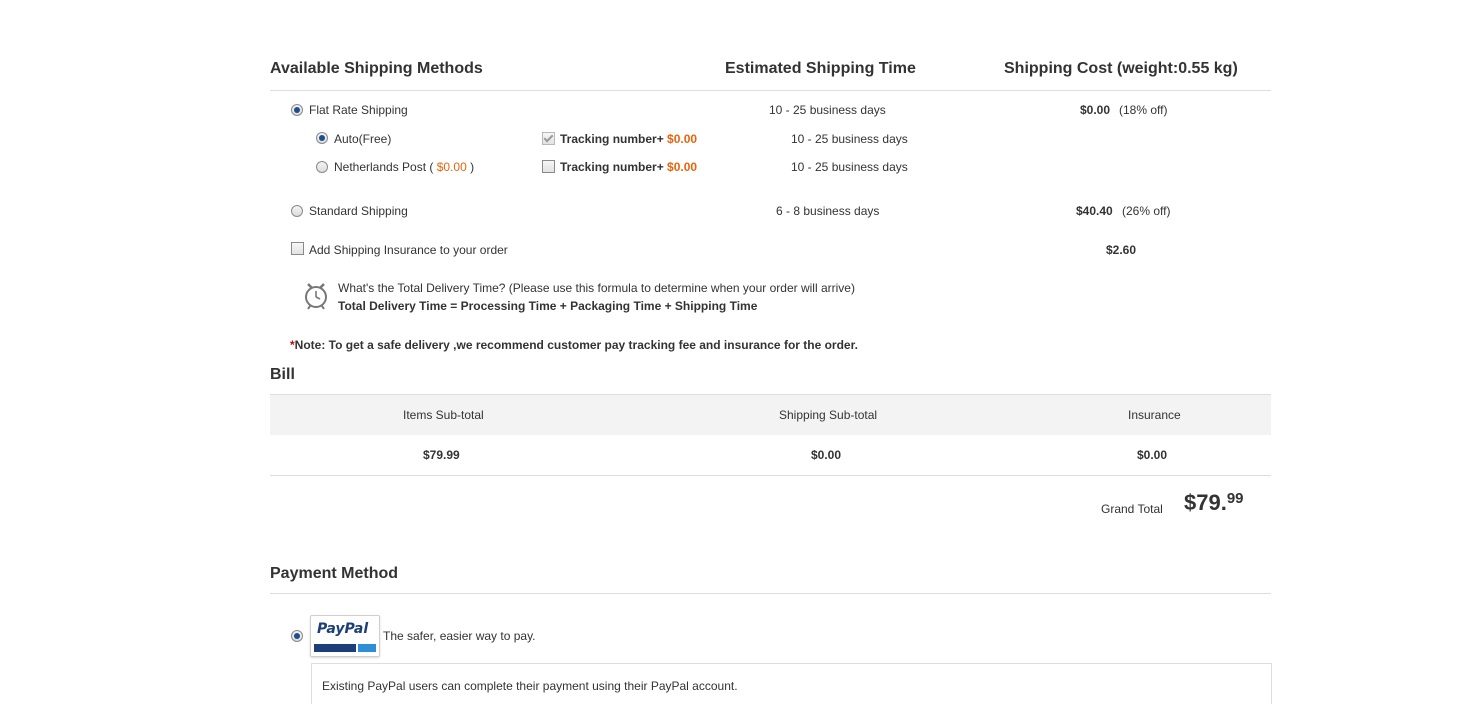  I want to click on insurance-cost: $2.60, so click(1121, 250).